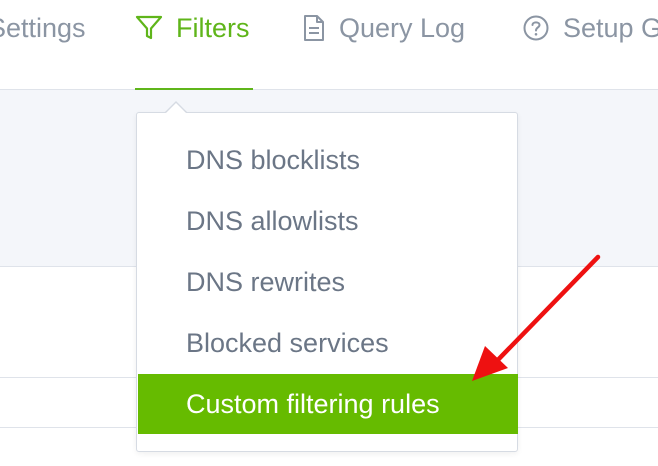  What do you see at coordinates (272, 220) in the screenshot?
I see `menu-item-label: DNS allowlists` at bounding box center [272, 220].